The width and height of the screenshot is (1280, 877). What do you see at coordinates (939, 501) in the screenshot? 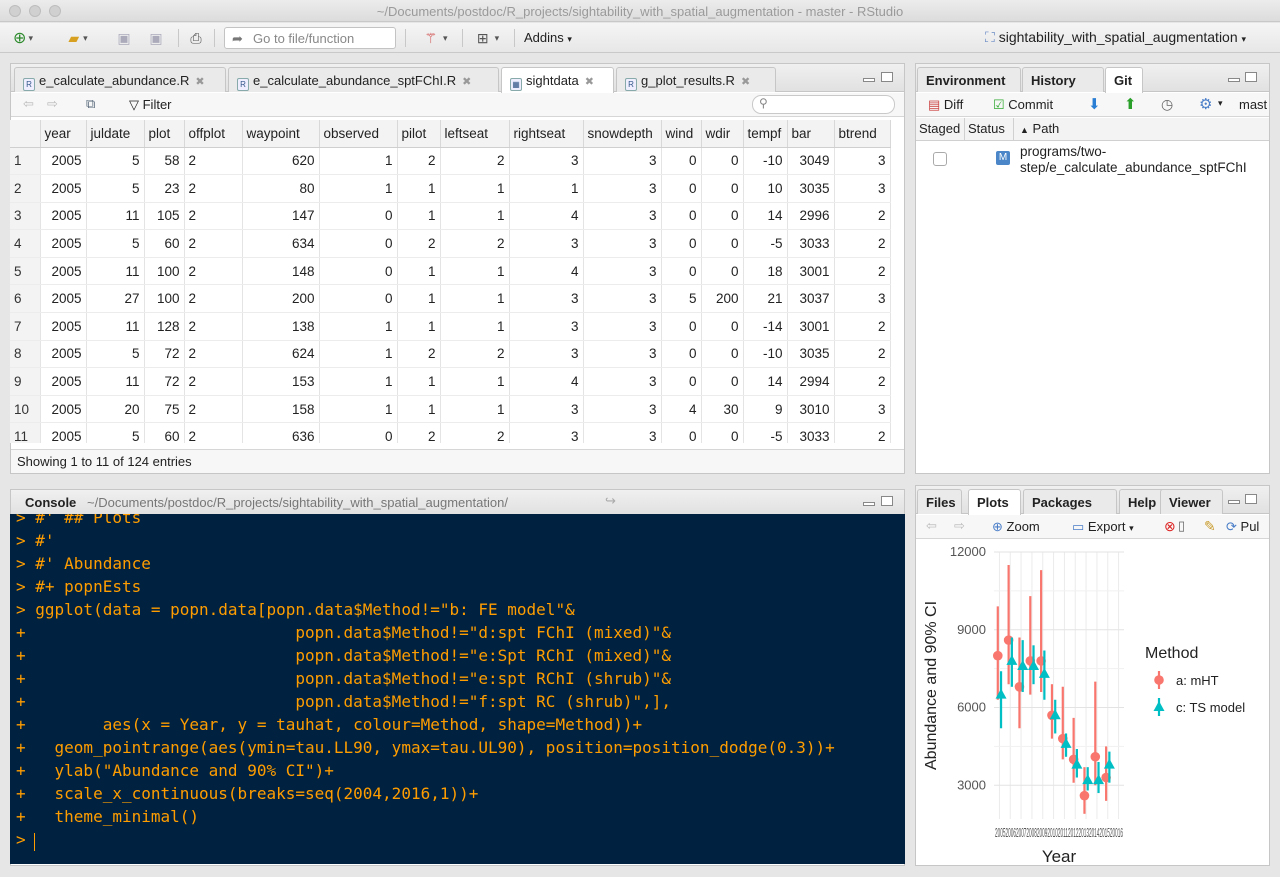
I see `tab-files: Files` at bounding box center [939, 501].